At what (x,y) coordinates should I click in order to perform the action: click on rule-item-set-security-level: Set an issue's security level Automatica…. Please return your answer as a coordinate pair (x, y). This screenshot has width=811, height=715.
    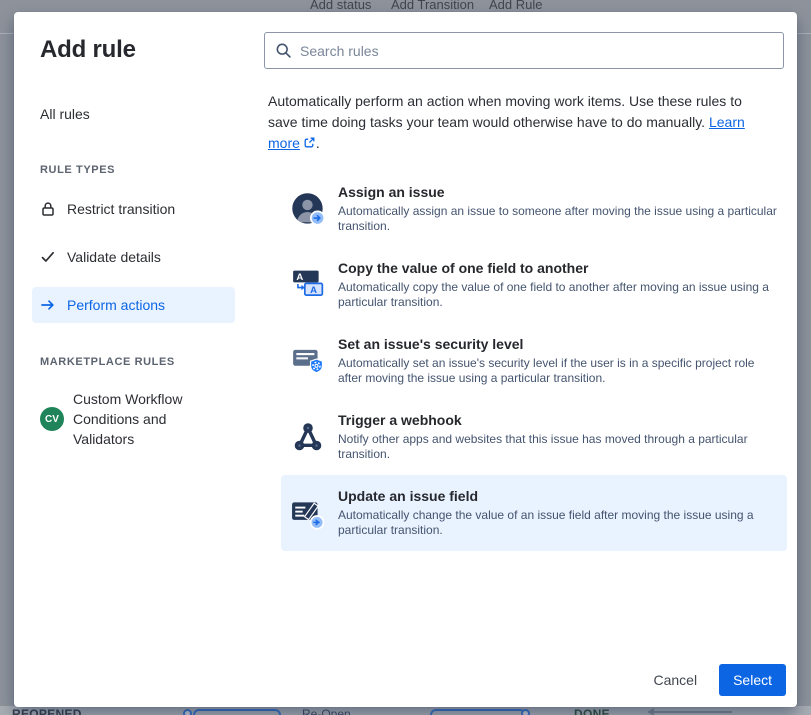
    Looking at the image, I should click on (534, 361).